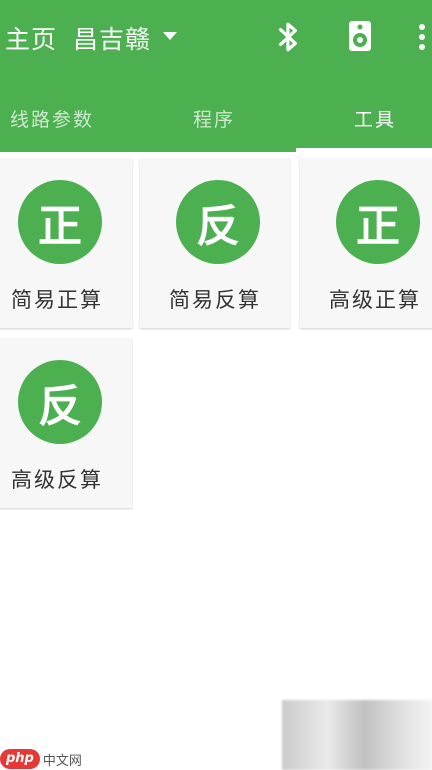 The image size is (432, 770). Describe the element at coordinates (170, 36) in the screenshot. I see `caret-down-icon` at that location.